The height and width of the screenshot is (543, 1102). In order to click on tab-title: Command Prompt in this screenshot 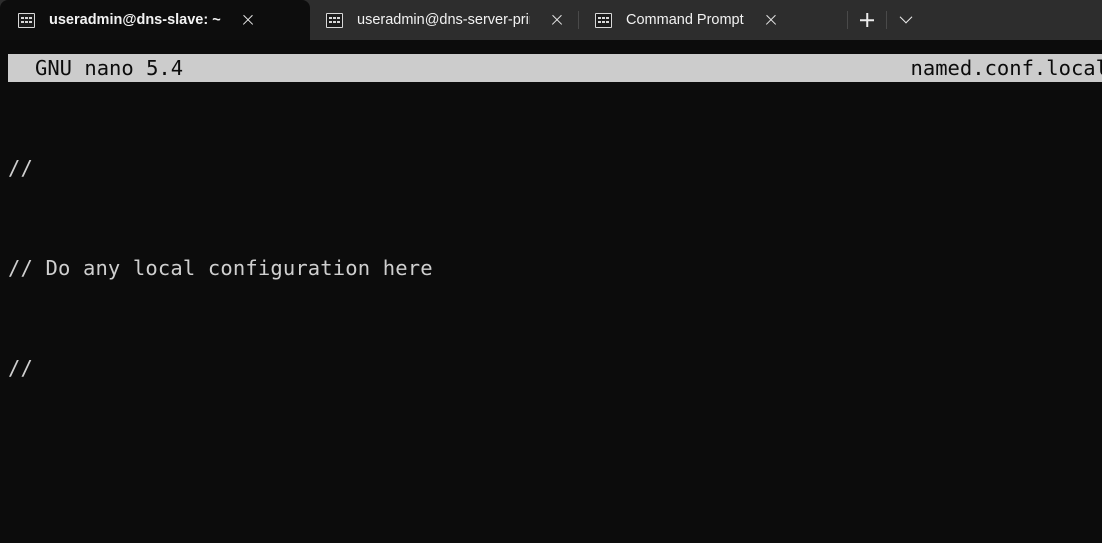, I will do `click(685, 20)`.